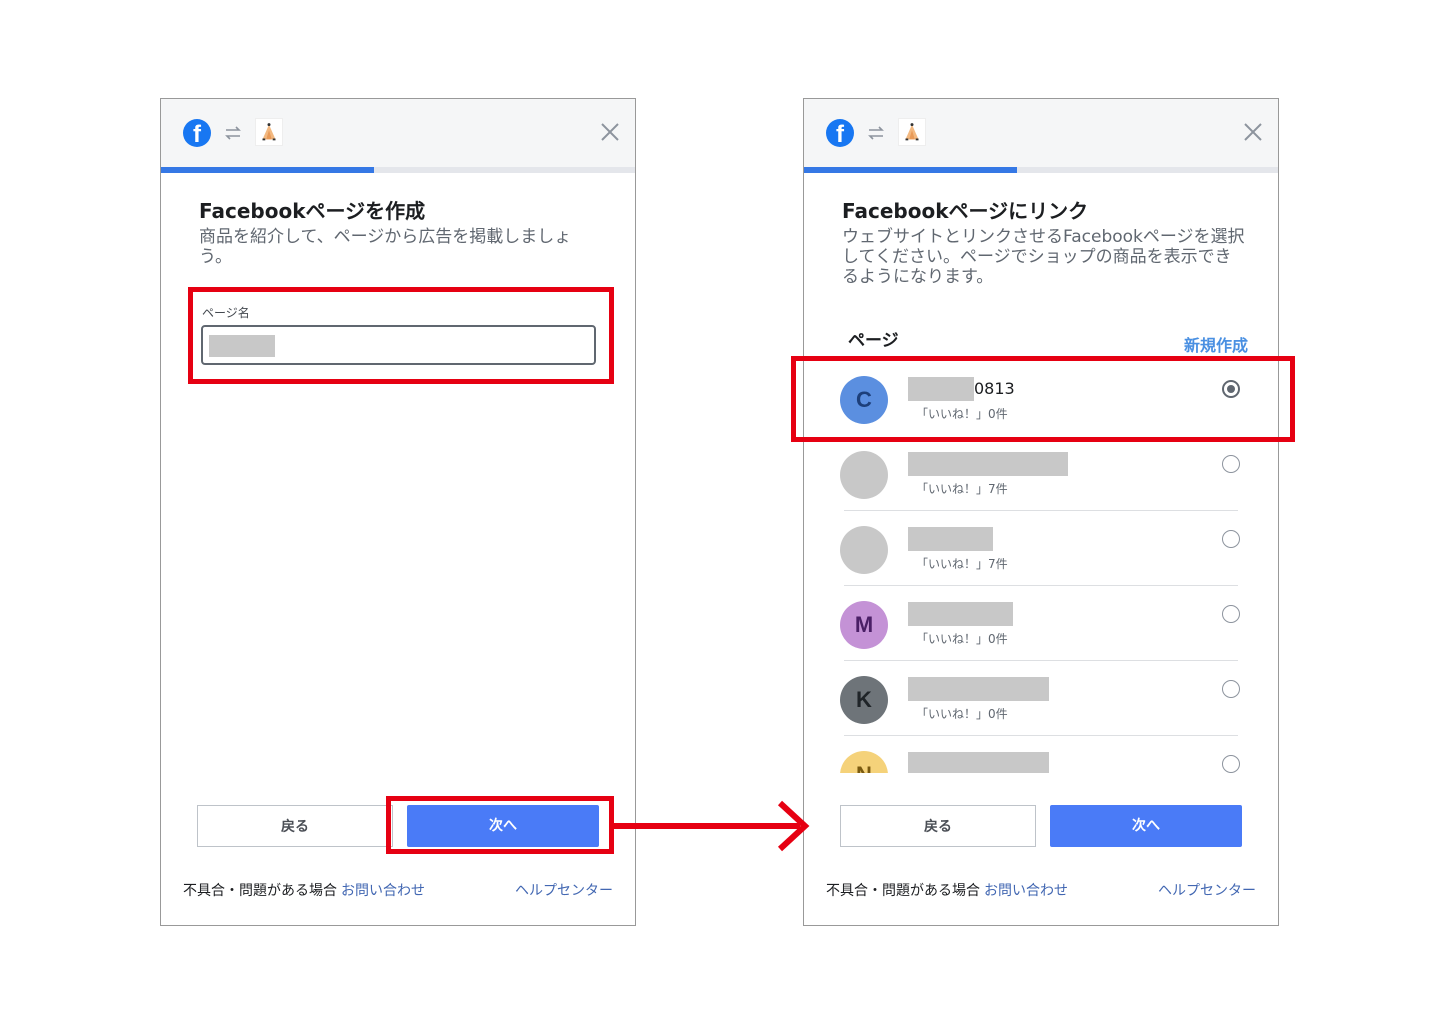  I want to click on highlight-selected-page, so click(1043, 399).